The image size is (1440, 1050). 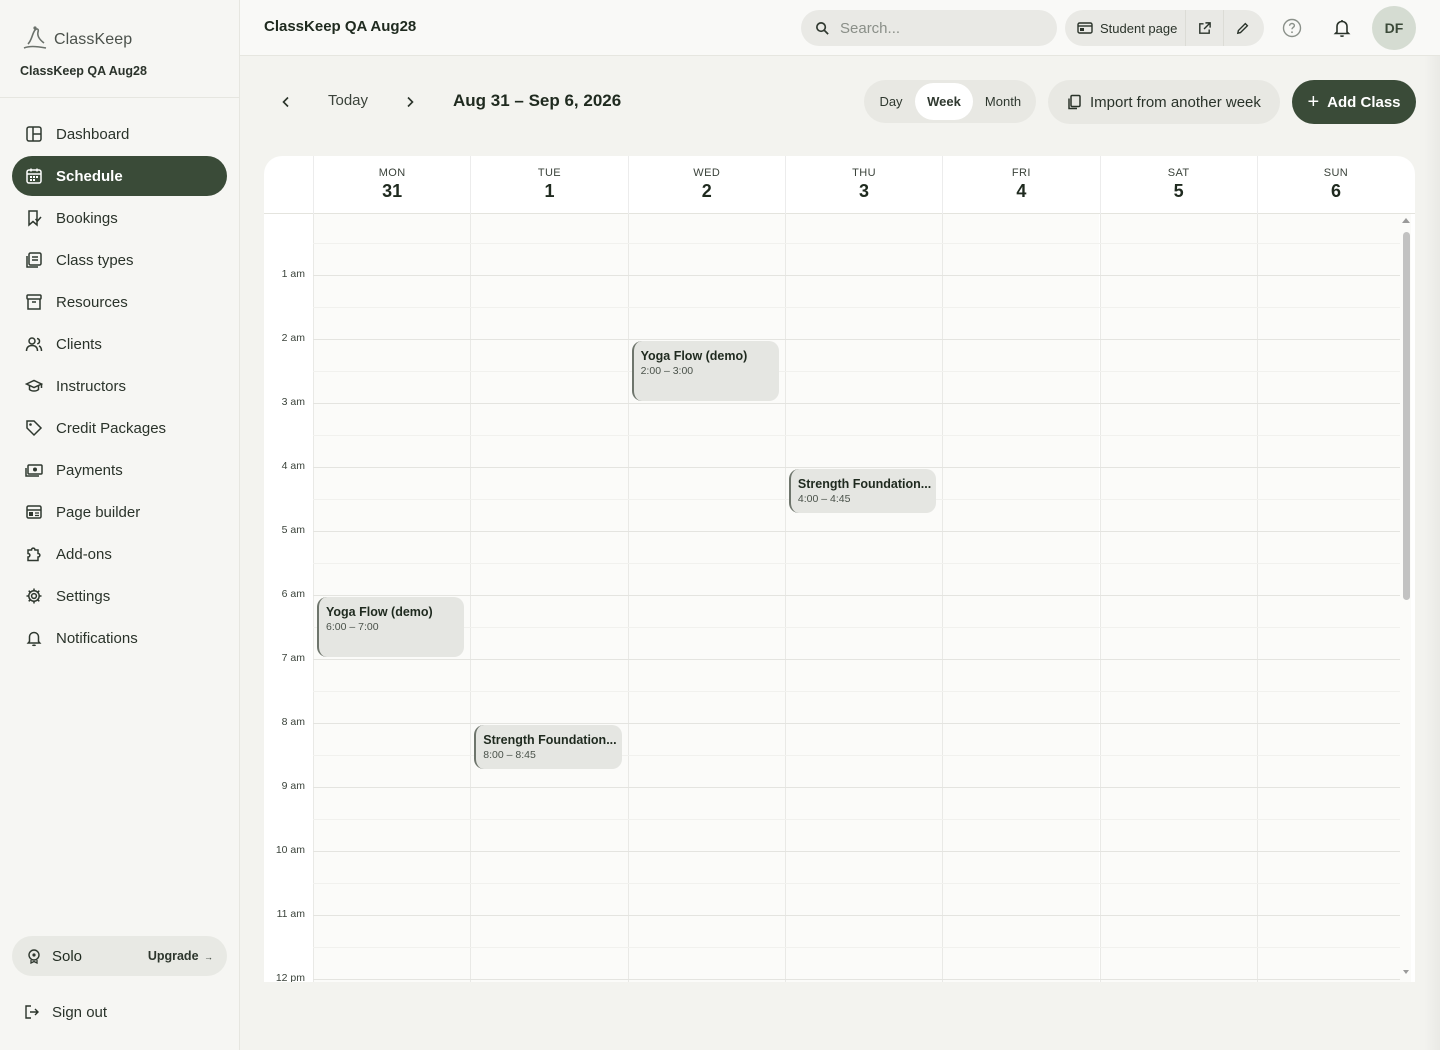 I want to click on calendar-header: MON 31 TUE 1 WED 2 THU 3 FRI 4 SAT 5 SUN 6, so click(x=839, y=185).